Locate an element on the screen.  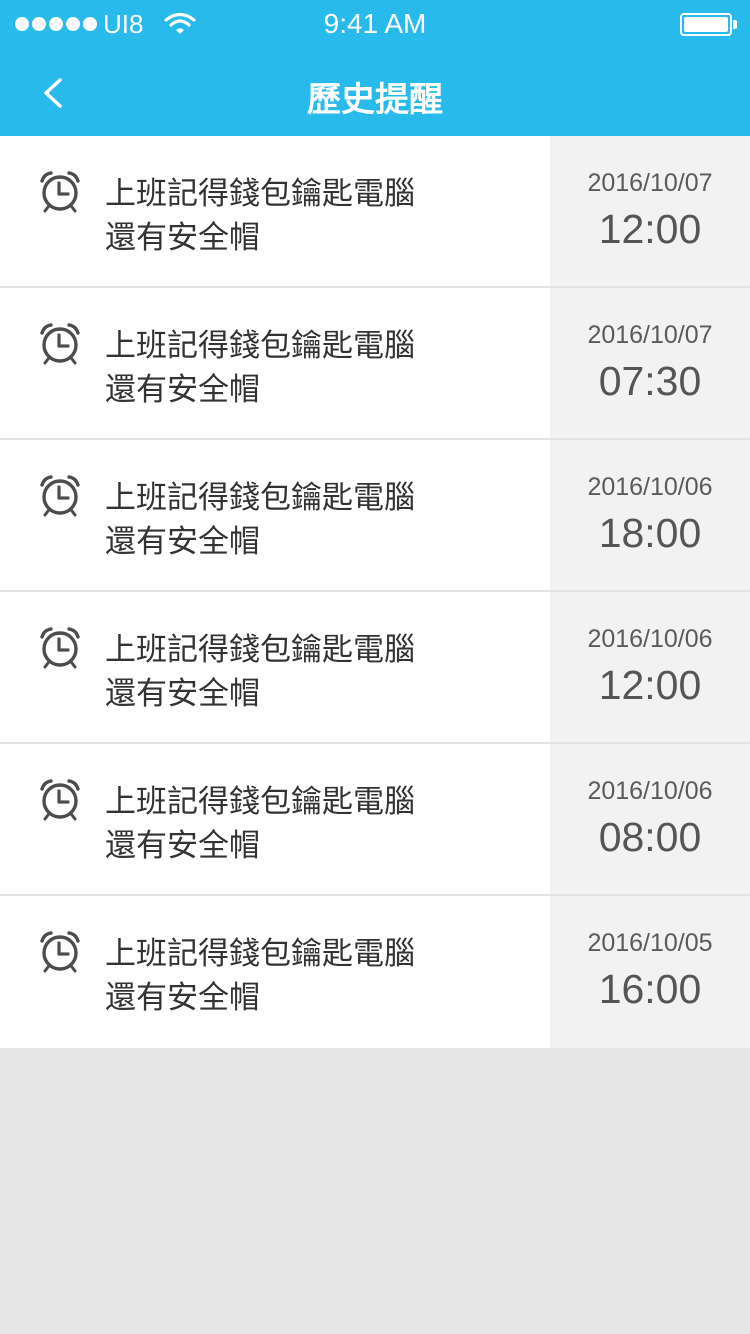
list-item: 上班記得錢包鑰匙電腦還有安全帽 2016/10/05 16:00 is located at coordinates (375, 972).